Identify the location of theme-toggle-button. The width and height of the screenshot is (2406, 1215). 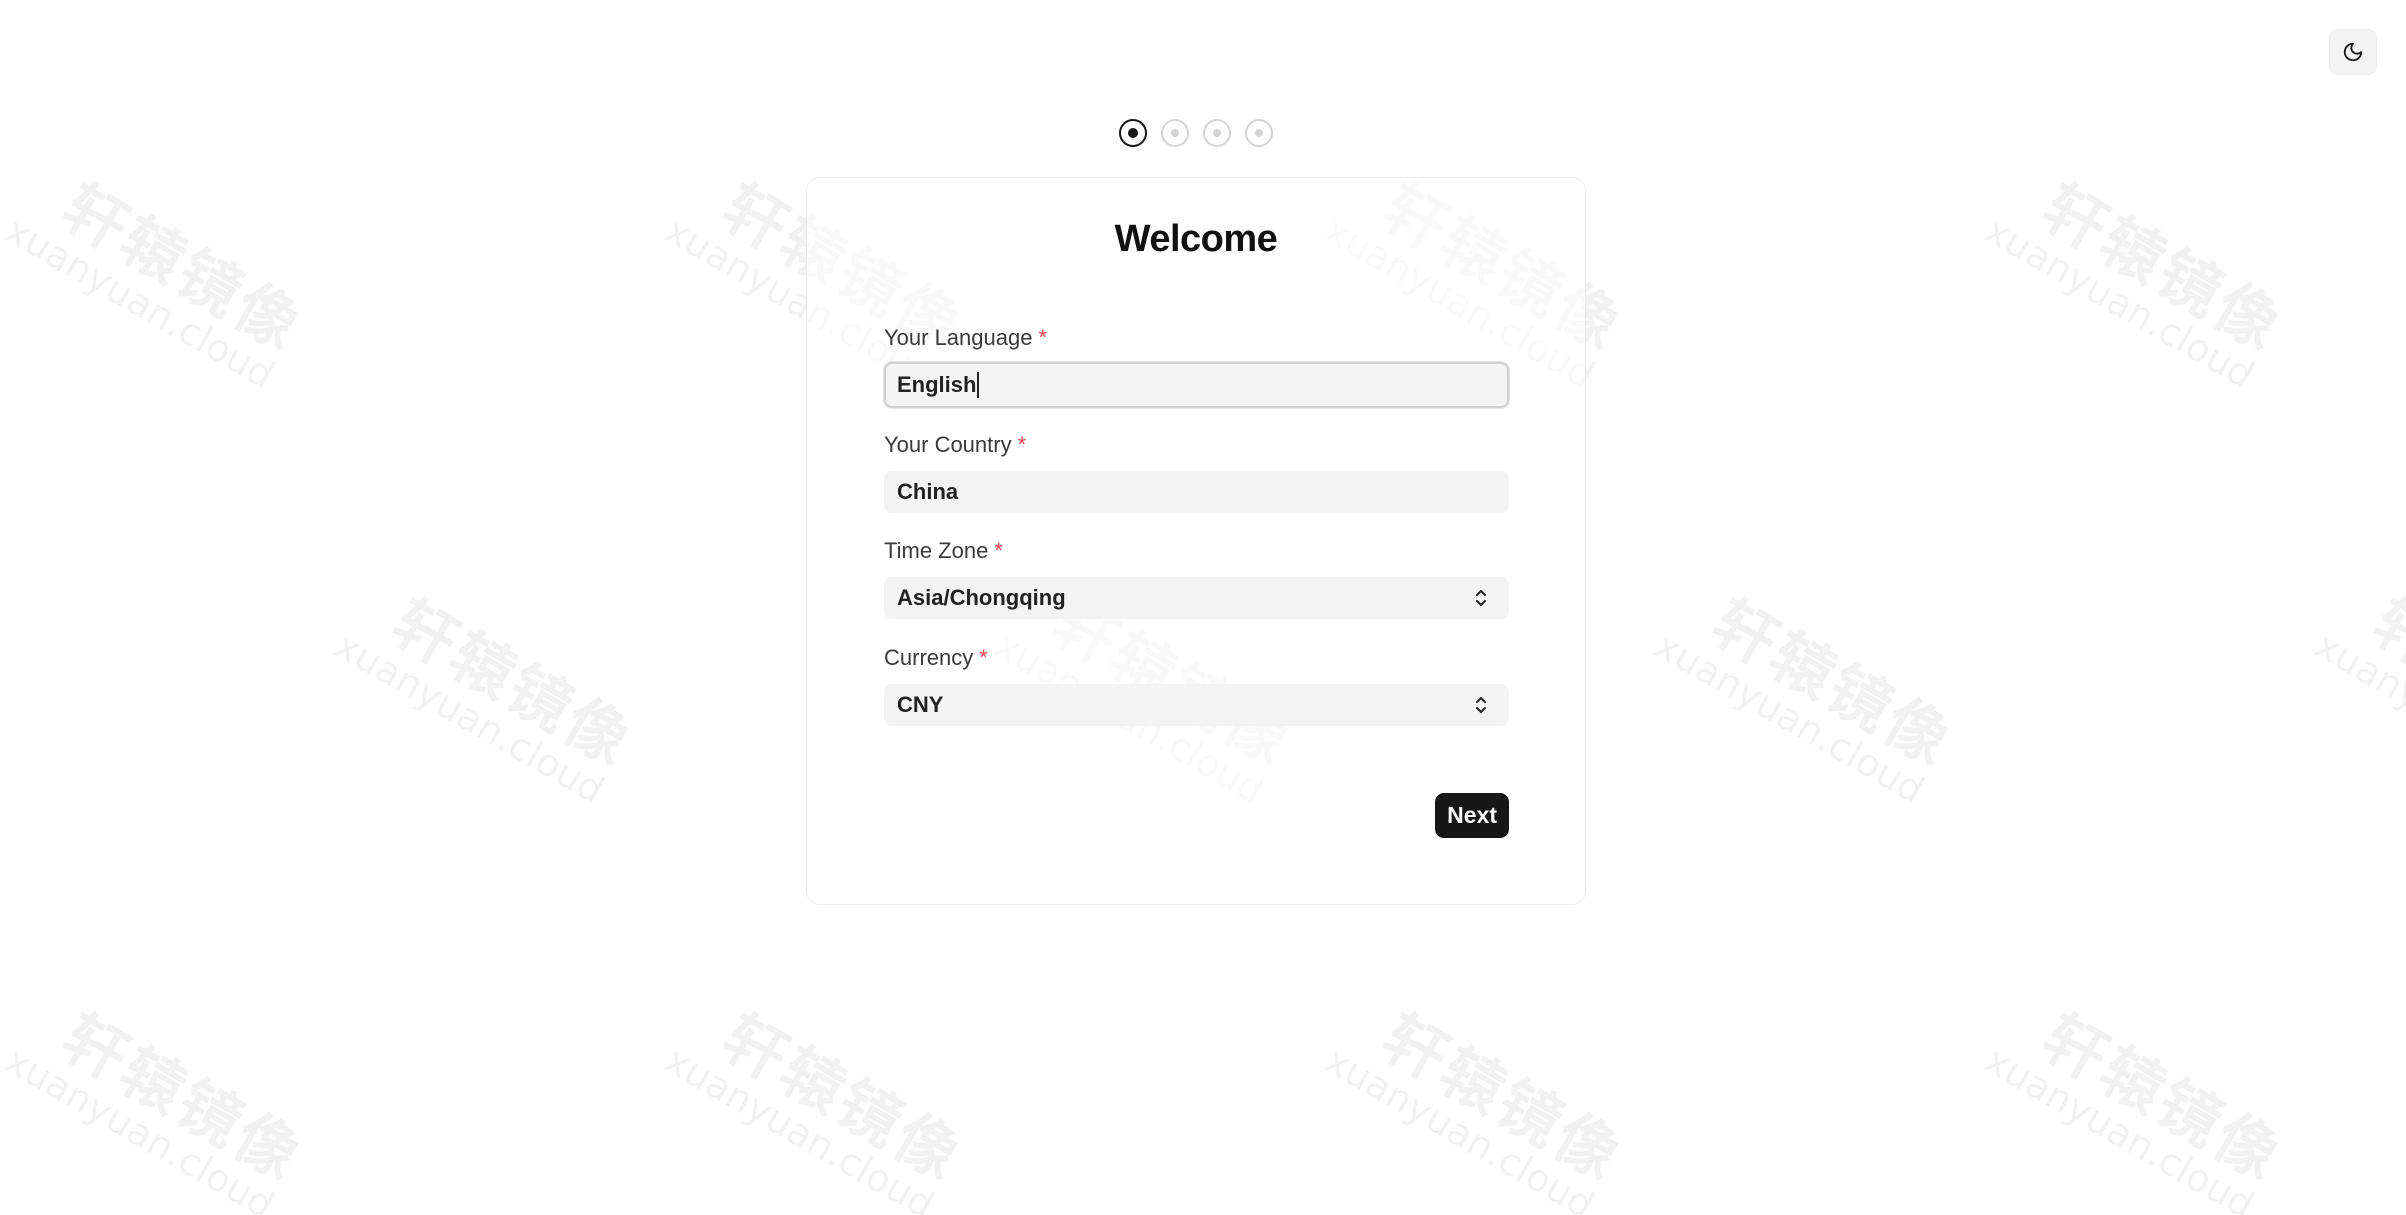
(2353, 52).